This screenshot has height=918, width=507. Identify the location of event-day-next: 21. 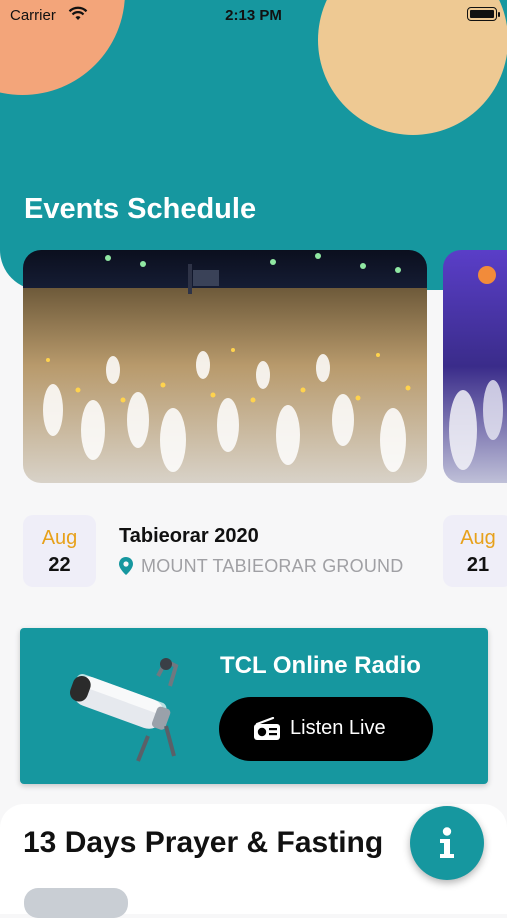
(478, 565).